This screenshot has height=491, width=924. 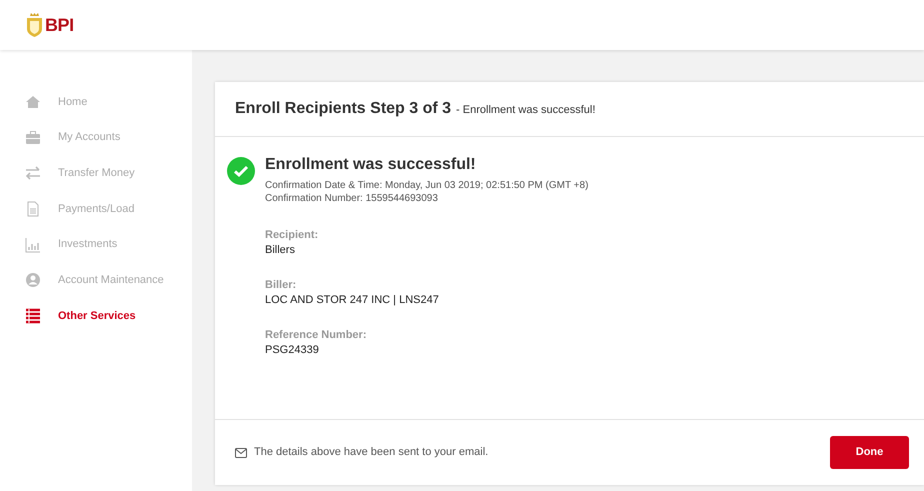 I want to click on sidebar-item: Account Maintenance, so click(x=96, y=280).